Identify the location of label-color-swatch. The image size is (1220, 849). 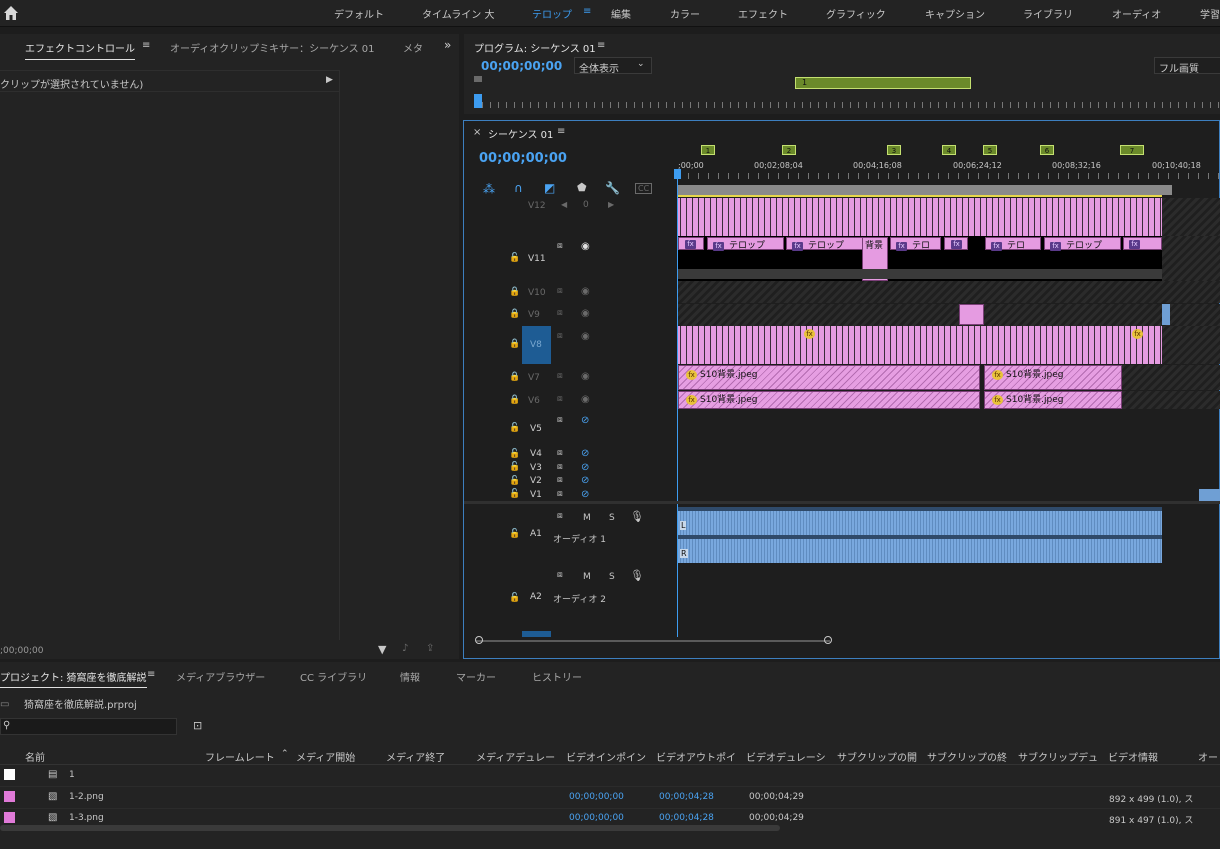
(9, 774).